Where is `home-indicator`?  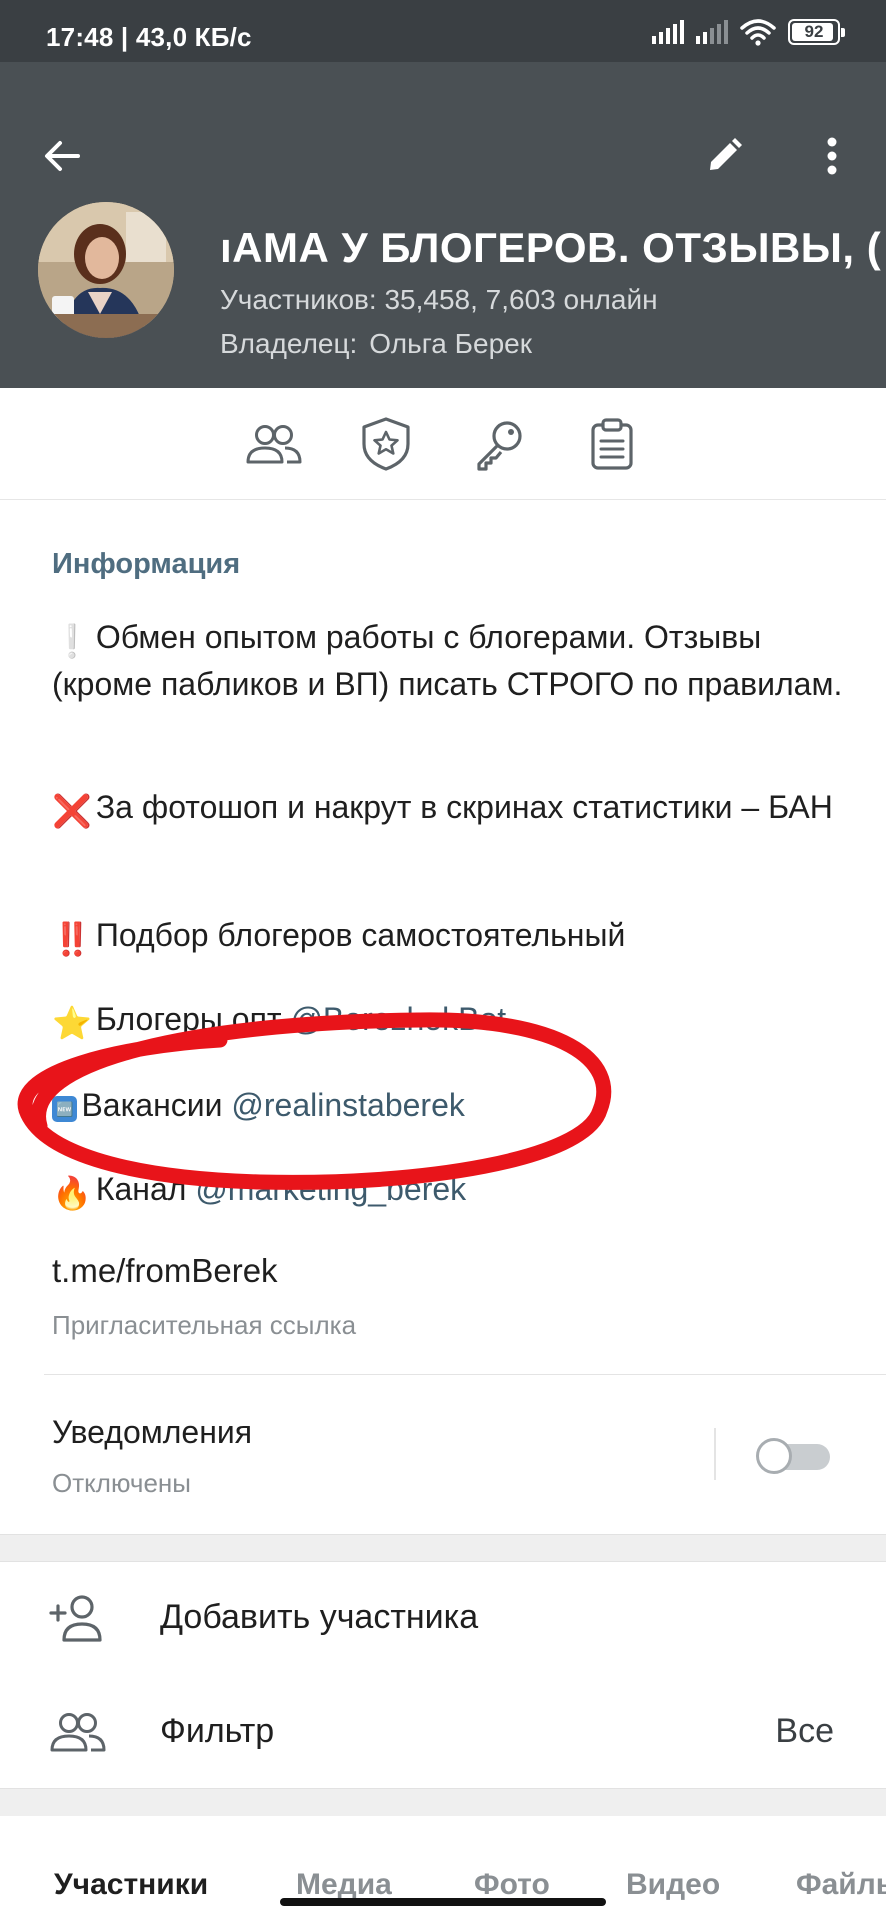 home-indicator is located at coordinates (443, 1902).